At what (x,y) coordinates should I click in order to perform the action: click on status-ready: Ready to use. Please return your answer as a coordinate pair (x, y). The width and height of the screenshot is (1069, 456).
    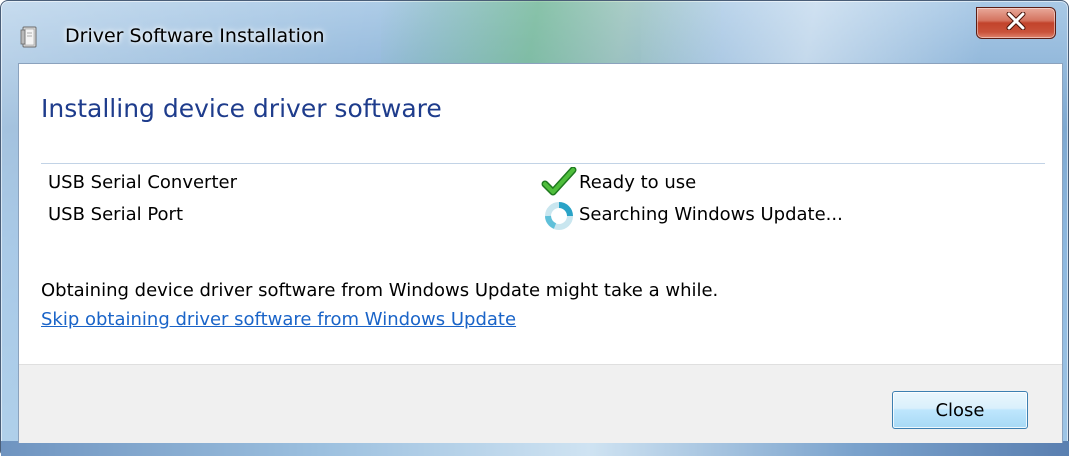
    Looking at the image, I should click on (638, 182).